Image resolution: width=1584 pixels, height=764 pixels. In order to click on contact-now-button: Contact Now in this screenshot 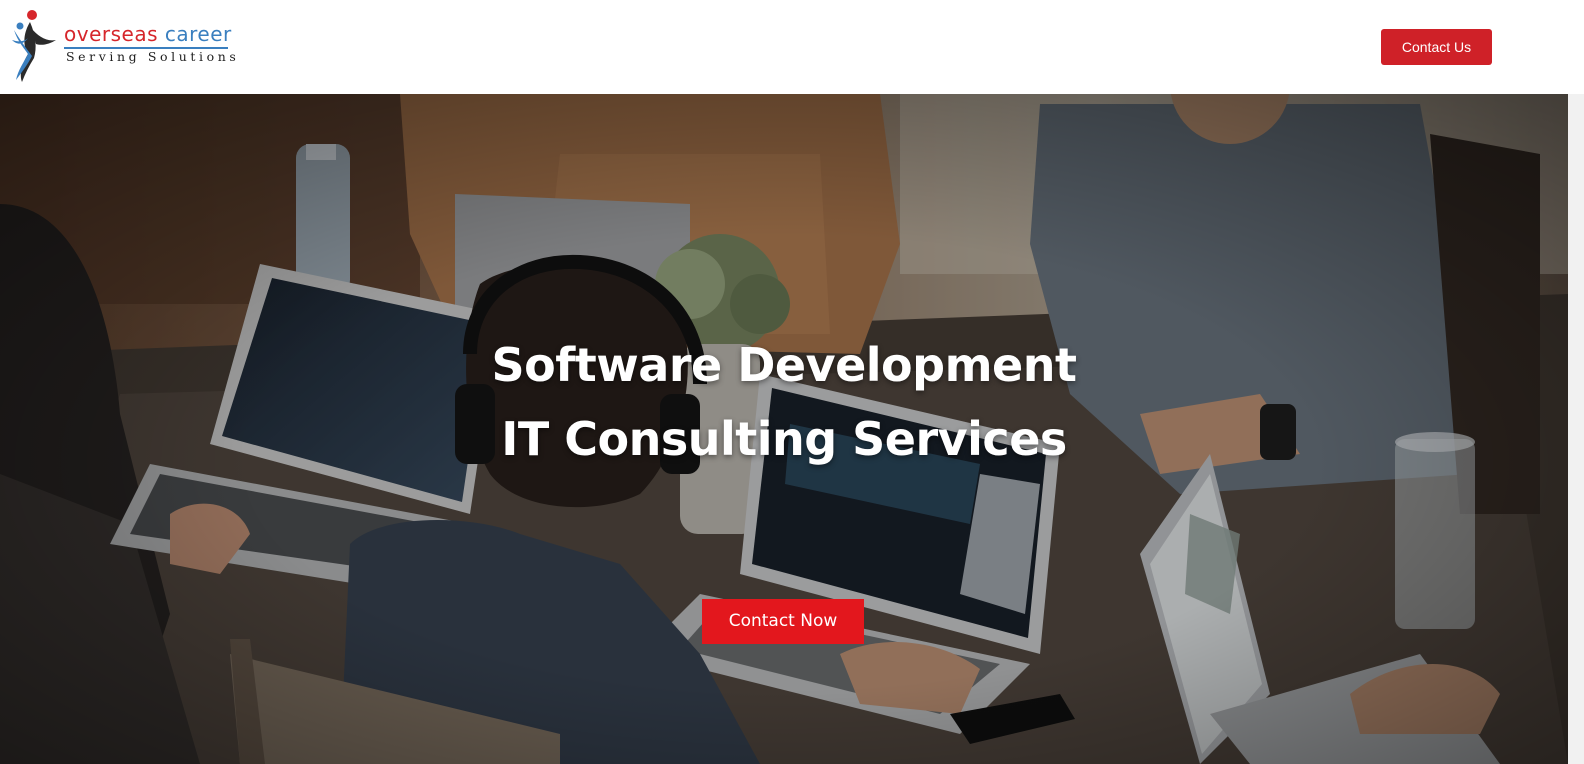, I will do `click(783, 621)`.